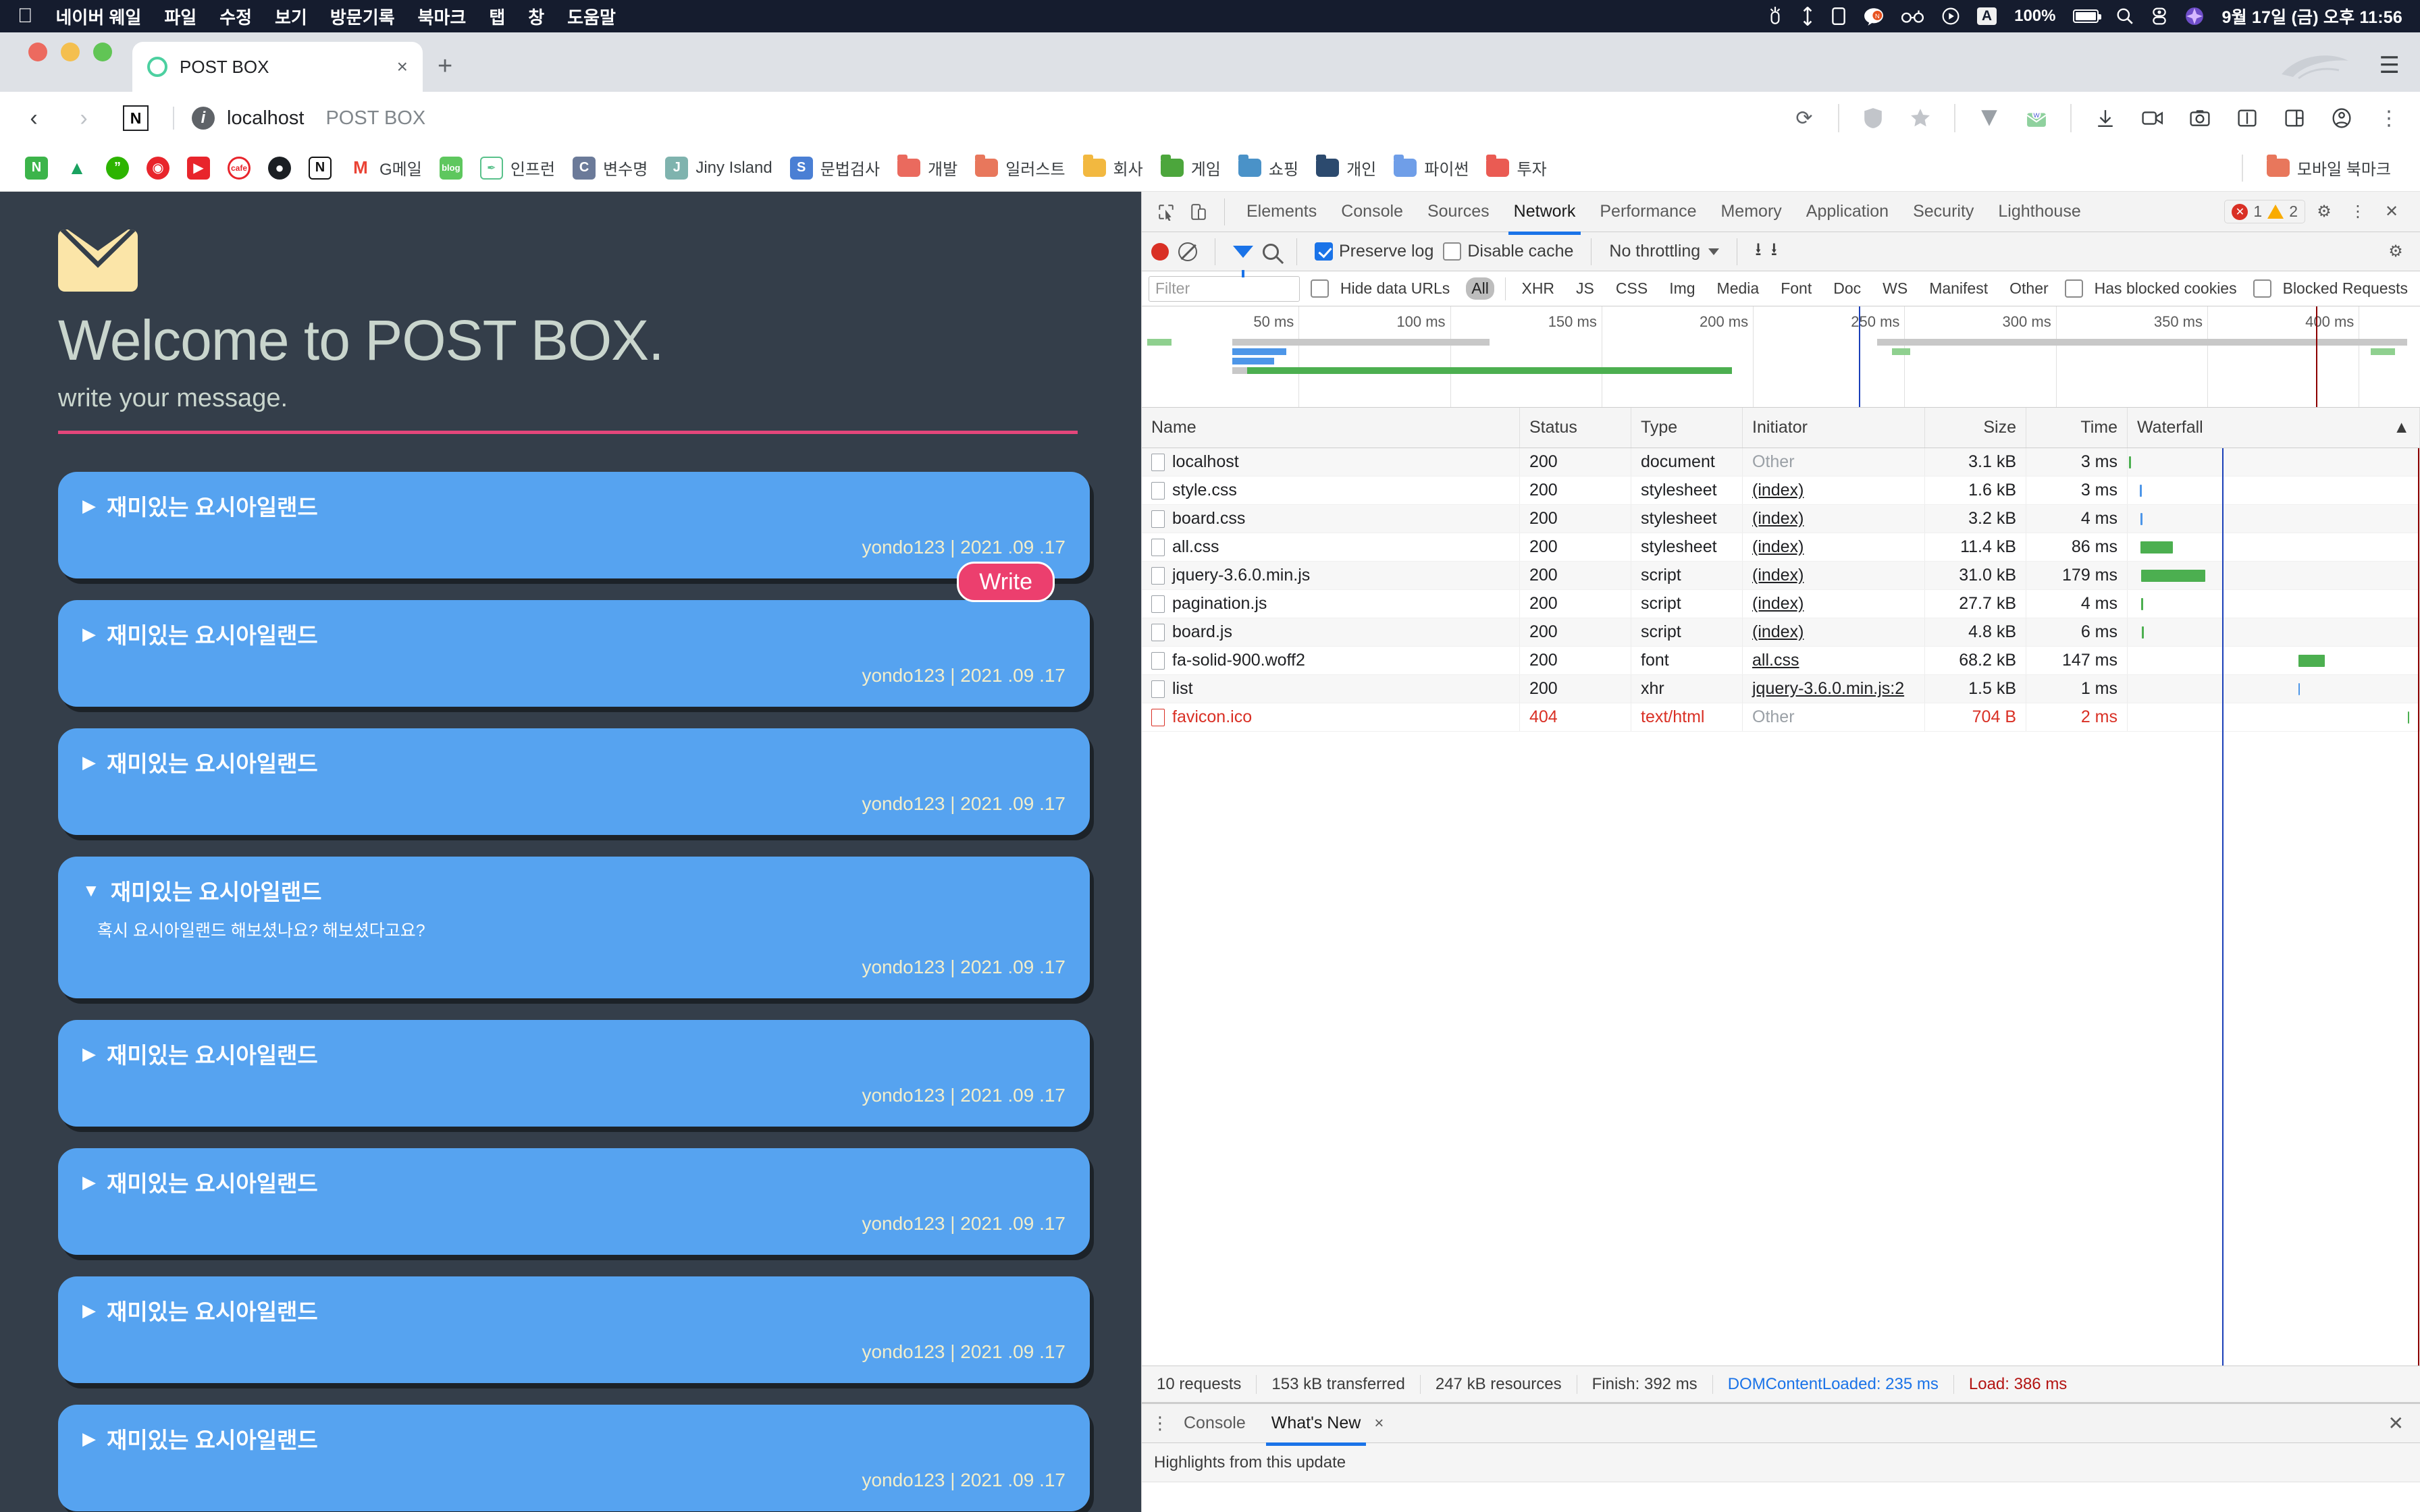 The height and width of the screenshot is (1512, 2420). Describe the element at coordinates (2247, 118) in the screenshot. I see `sidebar-icon` at that location.